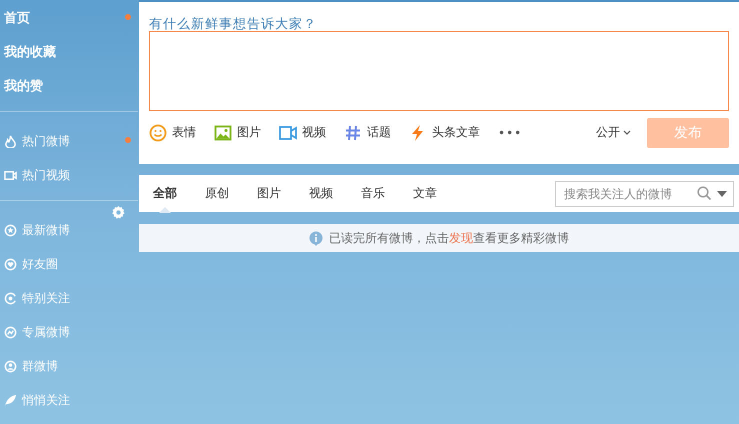  I want to click on feed-tab: 图片, so click(269, 193).